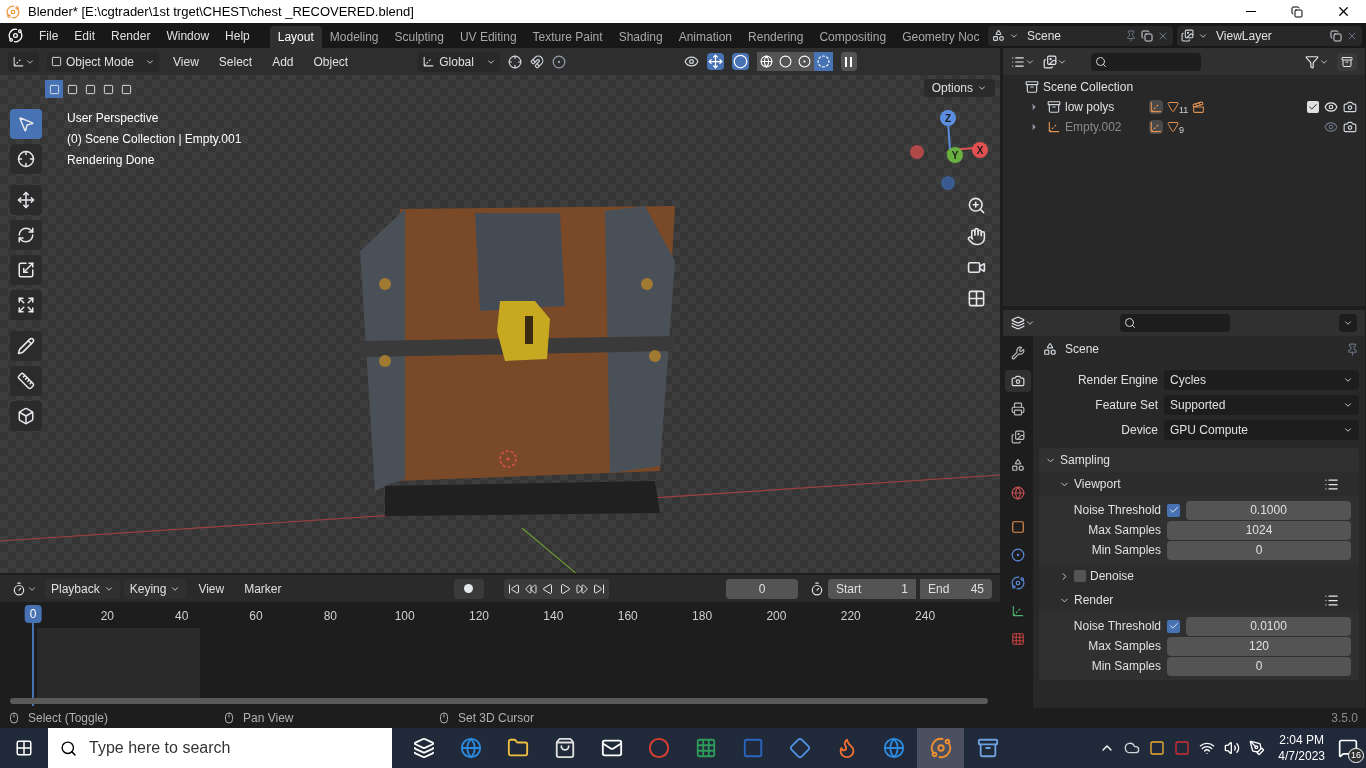  I want to click on menu-item: Edit, so click(85, 35).